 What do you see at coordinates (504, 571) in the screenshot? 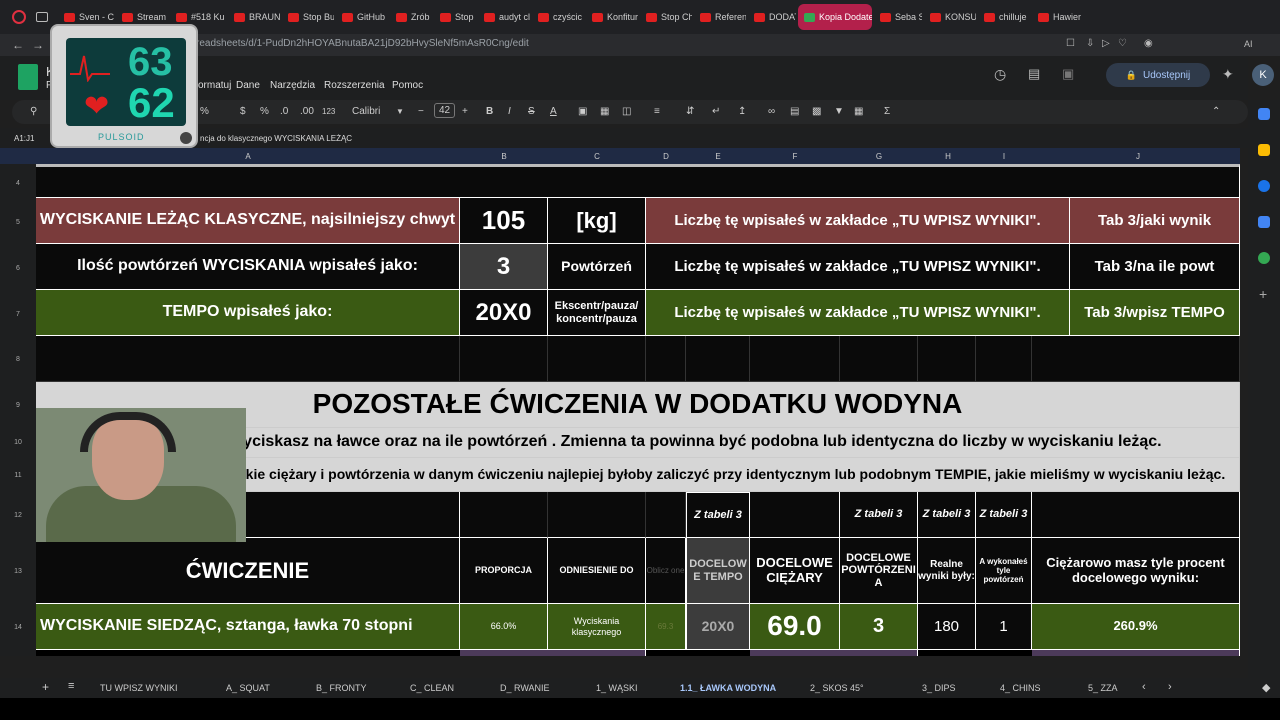
I see `cell-b13: PROPORCJA` at bounding box center [504, 571].